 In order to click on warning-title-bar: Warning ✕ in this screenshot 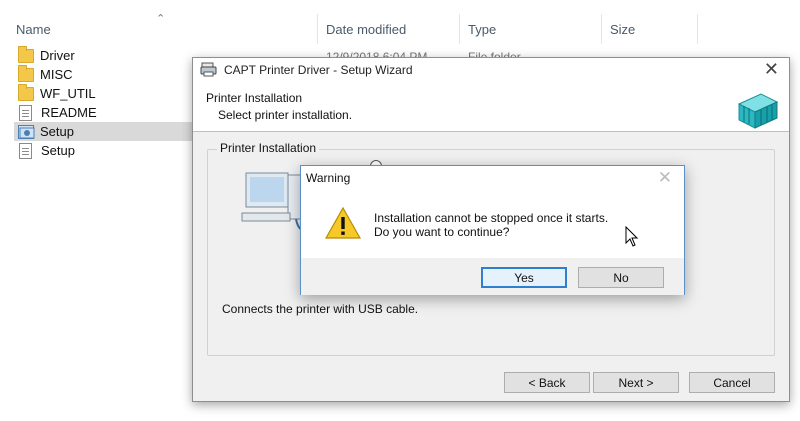, I will do `click(492, 178)`.